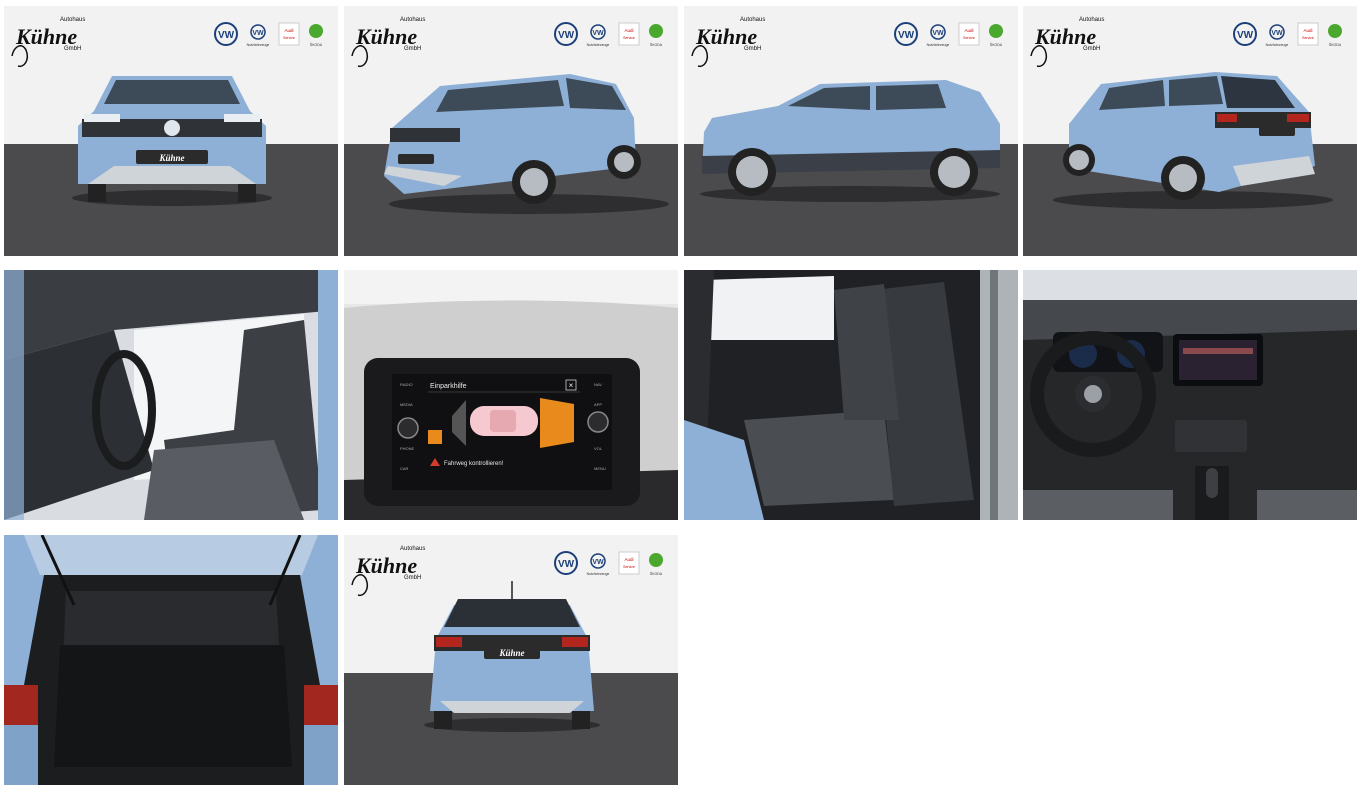 The image size is (1363, 785). I want to click on menu-vol: VOL, so click(598, 448).